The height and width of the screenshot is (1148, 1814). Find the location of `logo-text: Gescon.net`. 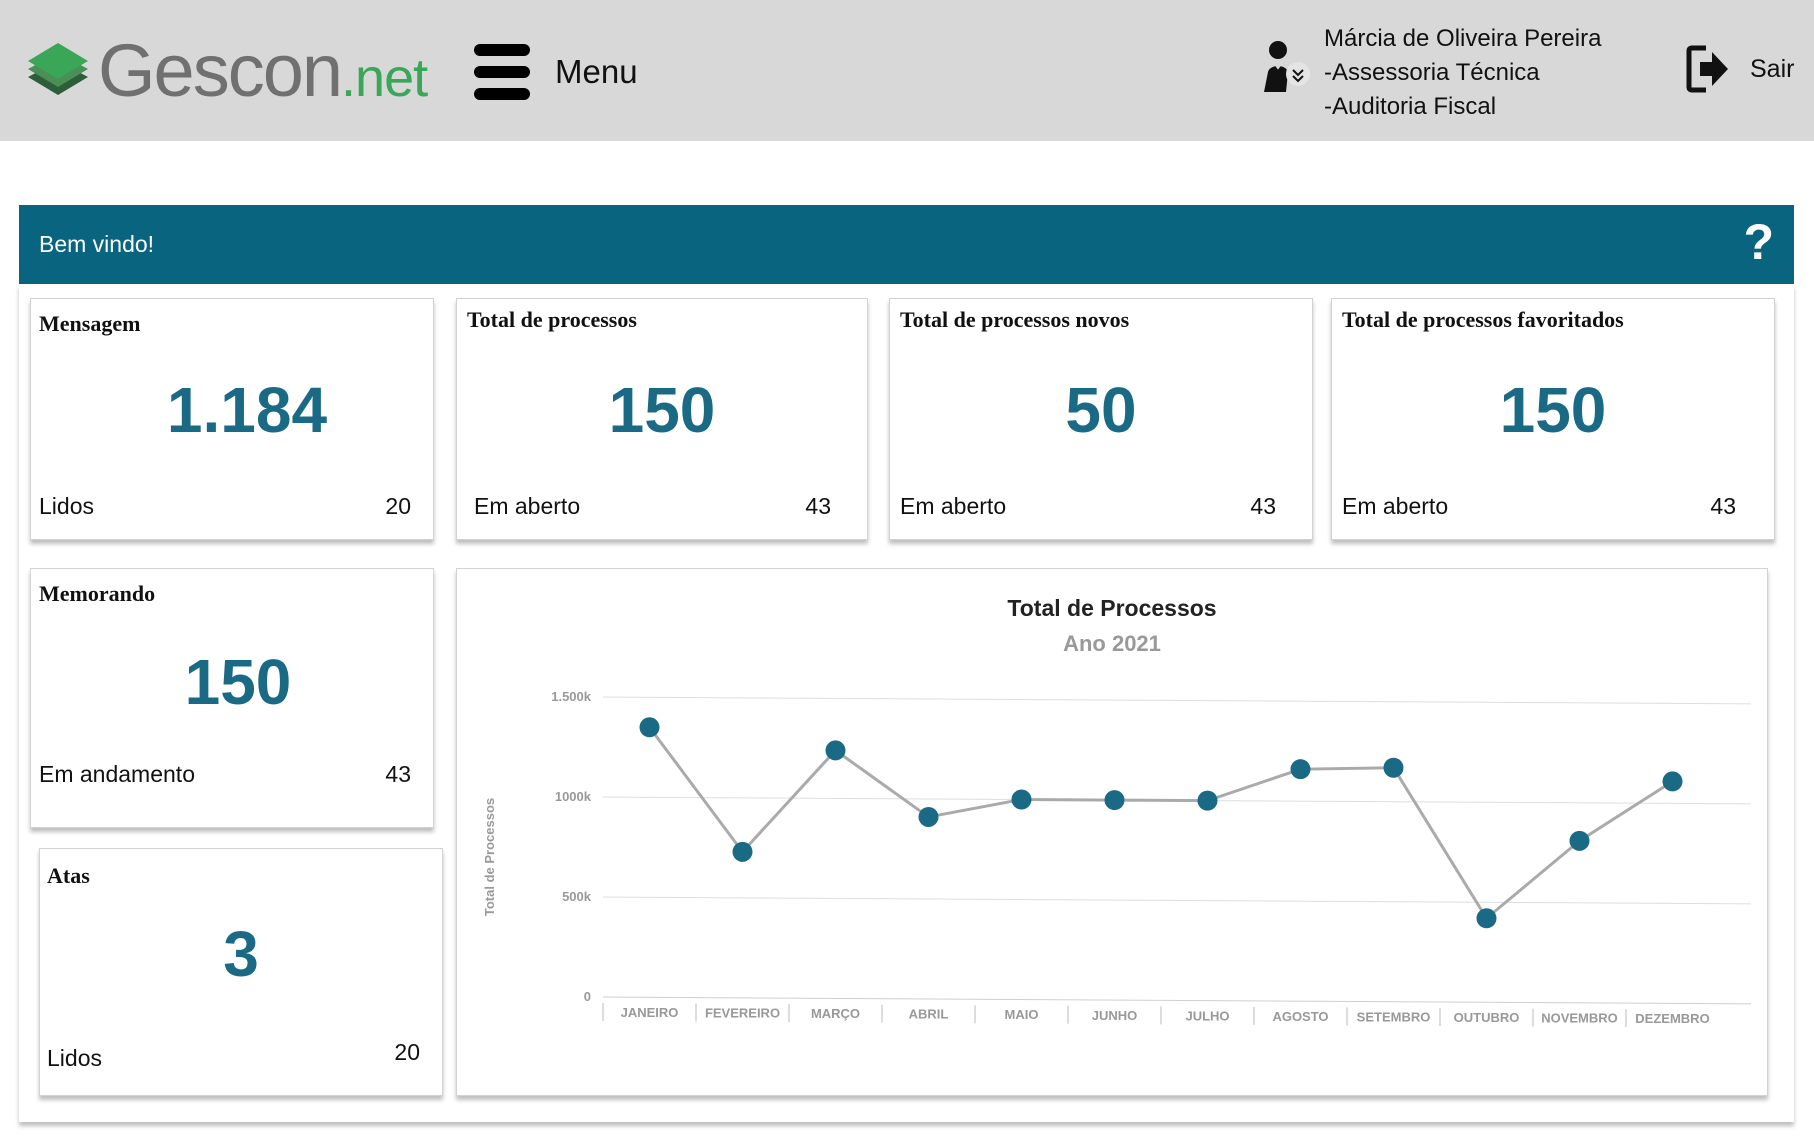

logo-text: Gescon.net is located at coordinates (263, 70).